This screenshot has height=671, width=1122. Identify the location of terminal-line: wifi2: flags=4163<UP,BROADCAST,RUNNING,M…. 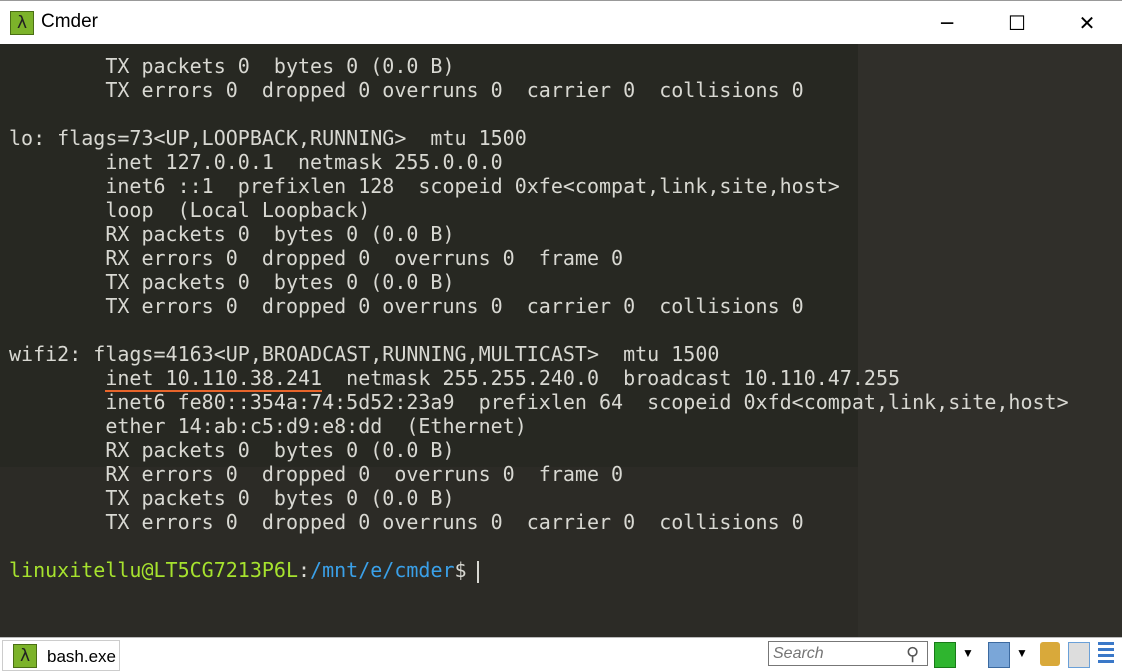
(364, 354).